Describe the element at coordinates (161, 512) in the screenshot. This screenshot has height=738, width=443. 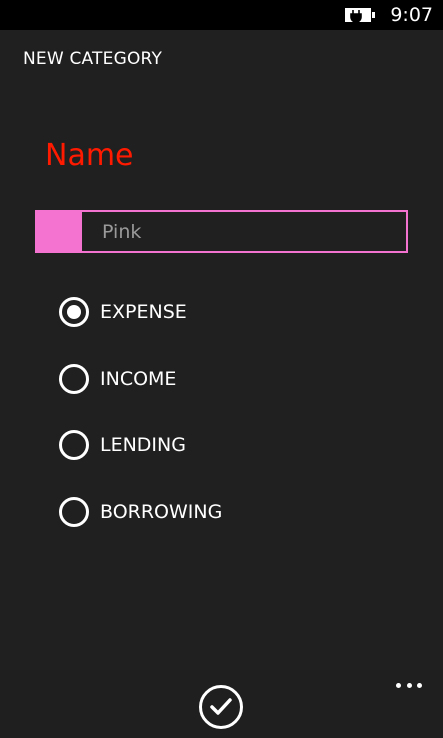
I see `radio-label: BORROWING` at that location.